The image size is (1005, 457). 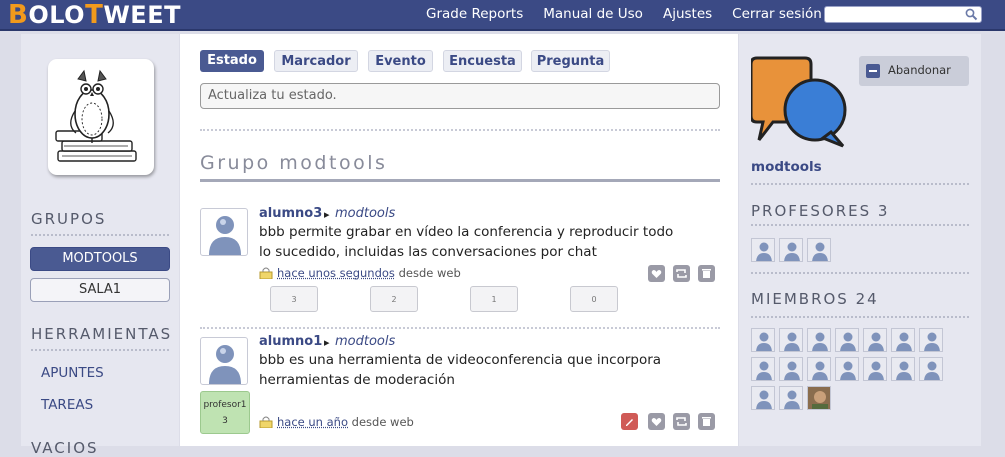 What do you see at coordinates (494, 299) in the screenshot?
I see `vote-button-1: 1` at bounding box center [494, 299].